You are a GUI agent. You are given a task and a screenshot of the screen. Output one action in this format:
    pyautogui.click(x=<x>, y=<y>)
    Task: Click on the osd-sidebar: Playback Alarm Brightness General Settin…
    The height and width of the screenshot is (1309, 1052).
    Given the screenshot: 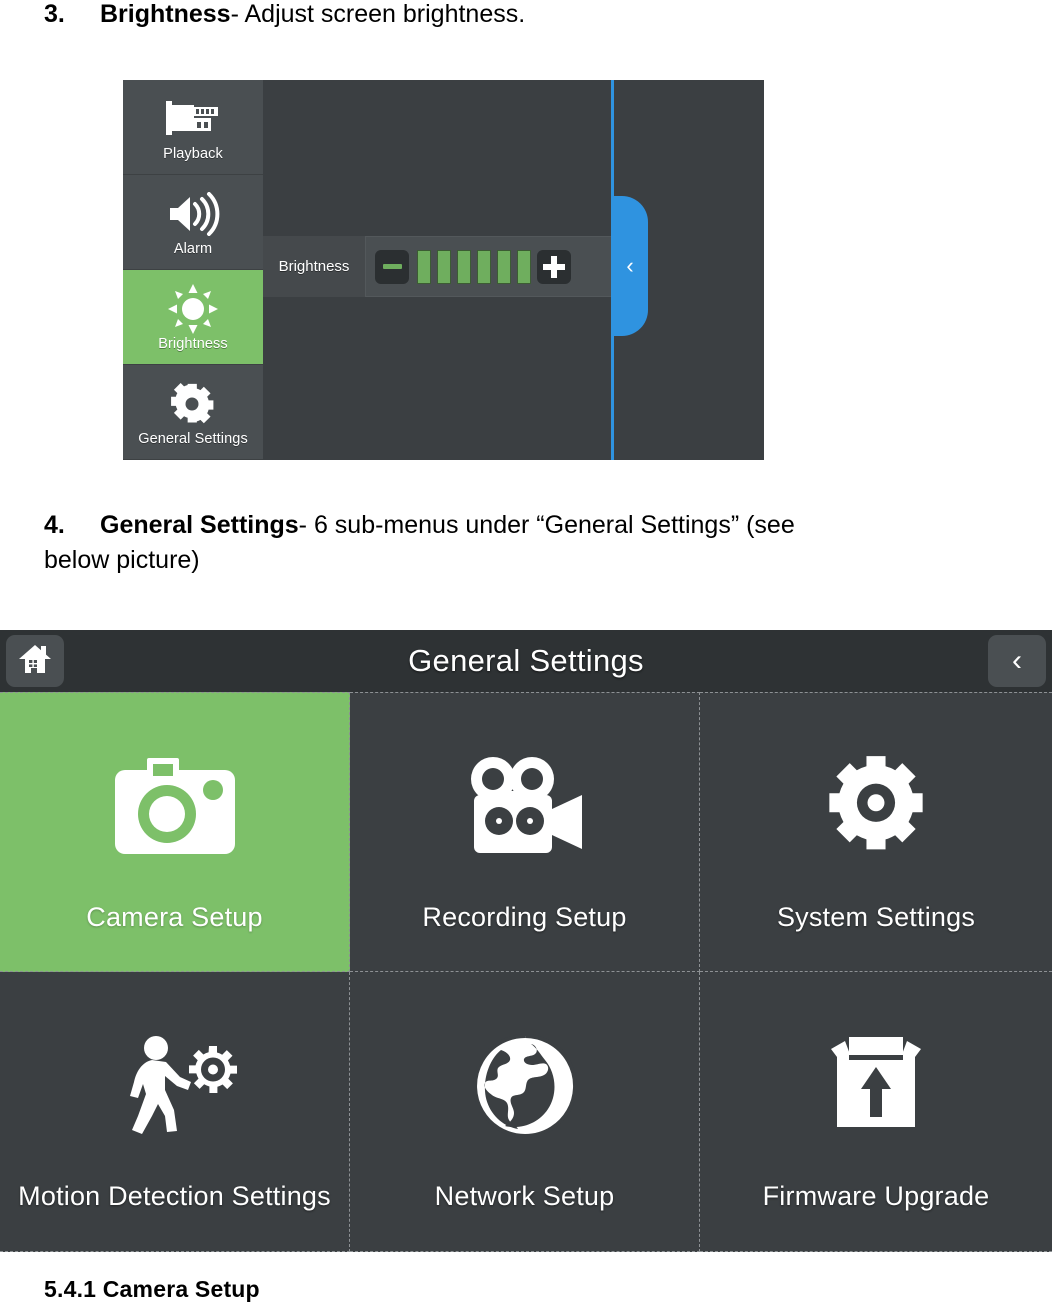 What is the action you would take?
    pyautogui.click(x=193, y=270)
    